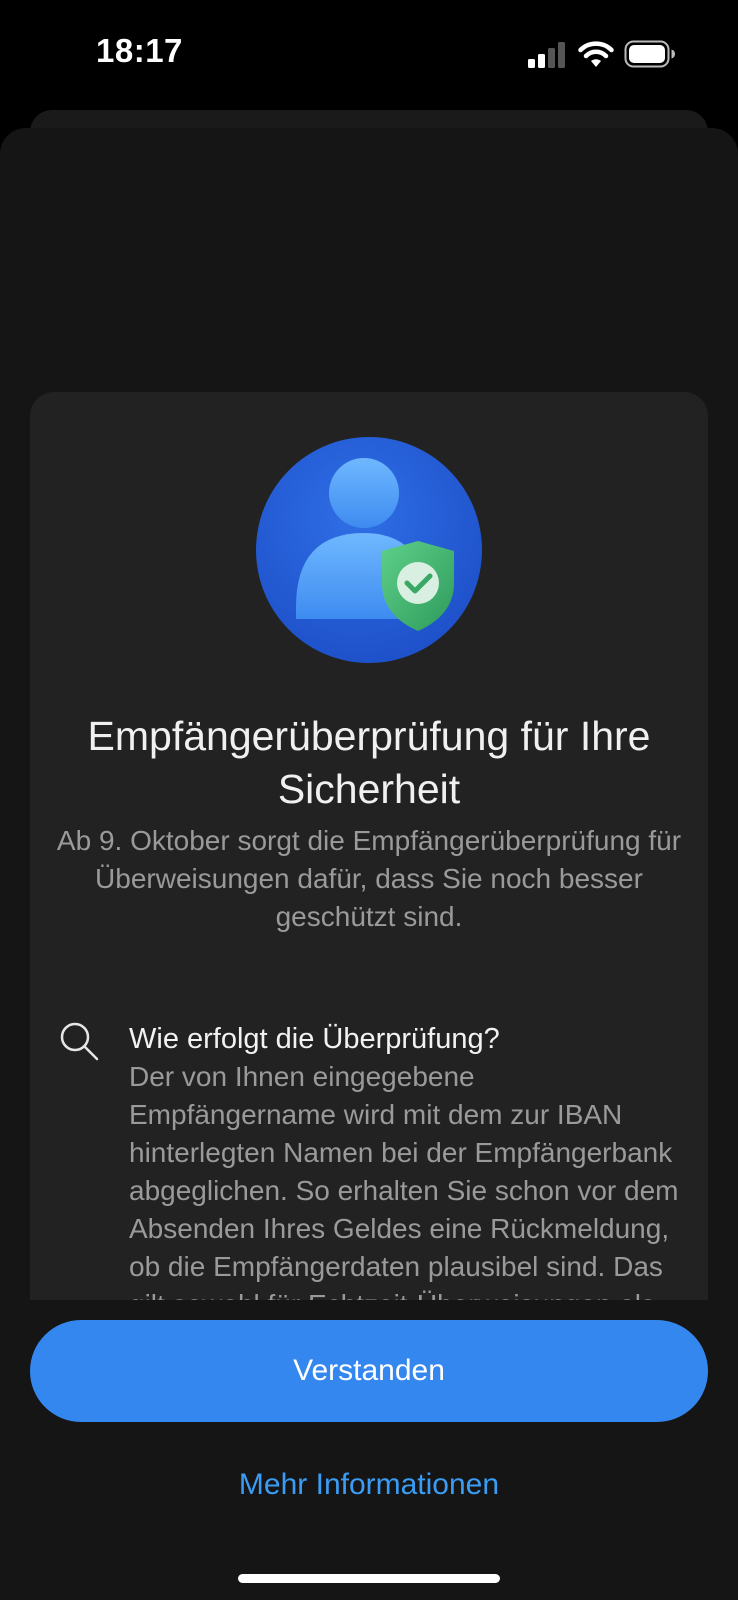  I want to click on home-indicator, so click(369, 1578).